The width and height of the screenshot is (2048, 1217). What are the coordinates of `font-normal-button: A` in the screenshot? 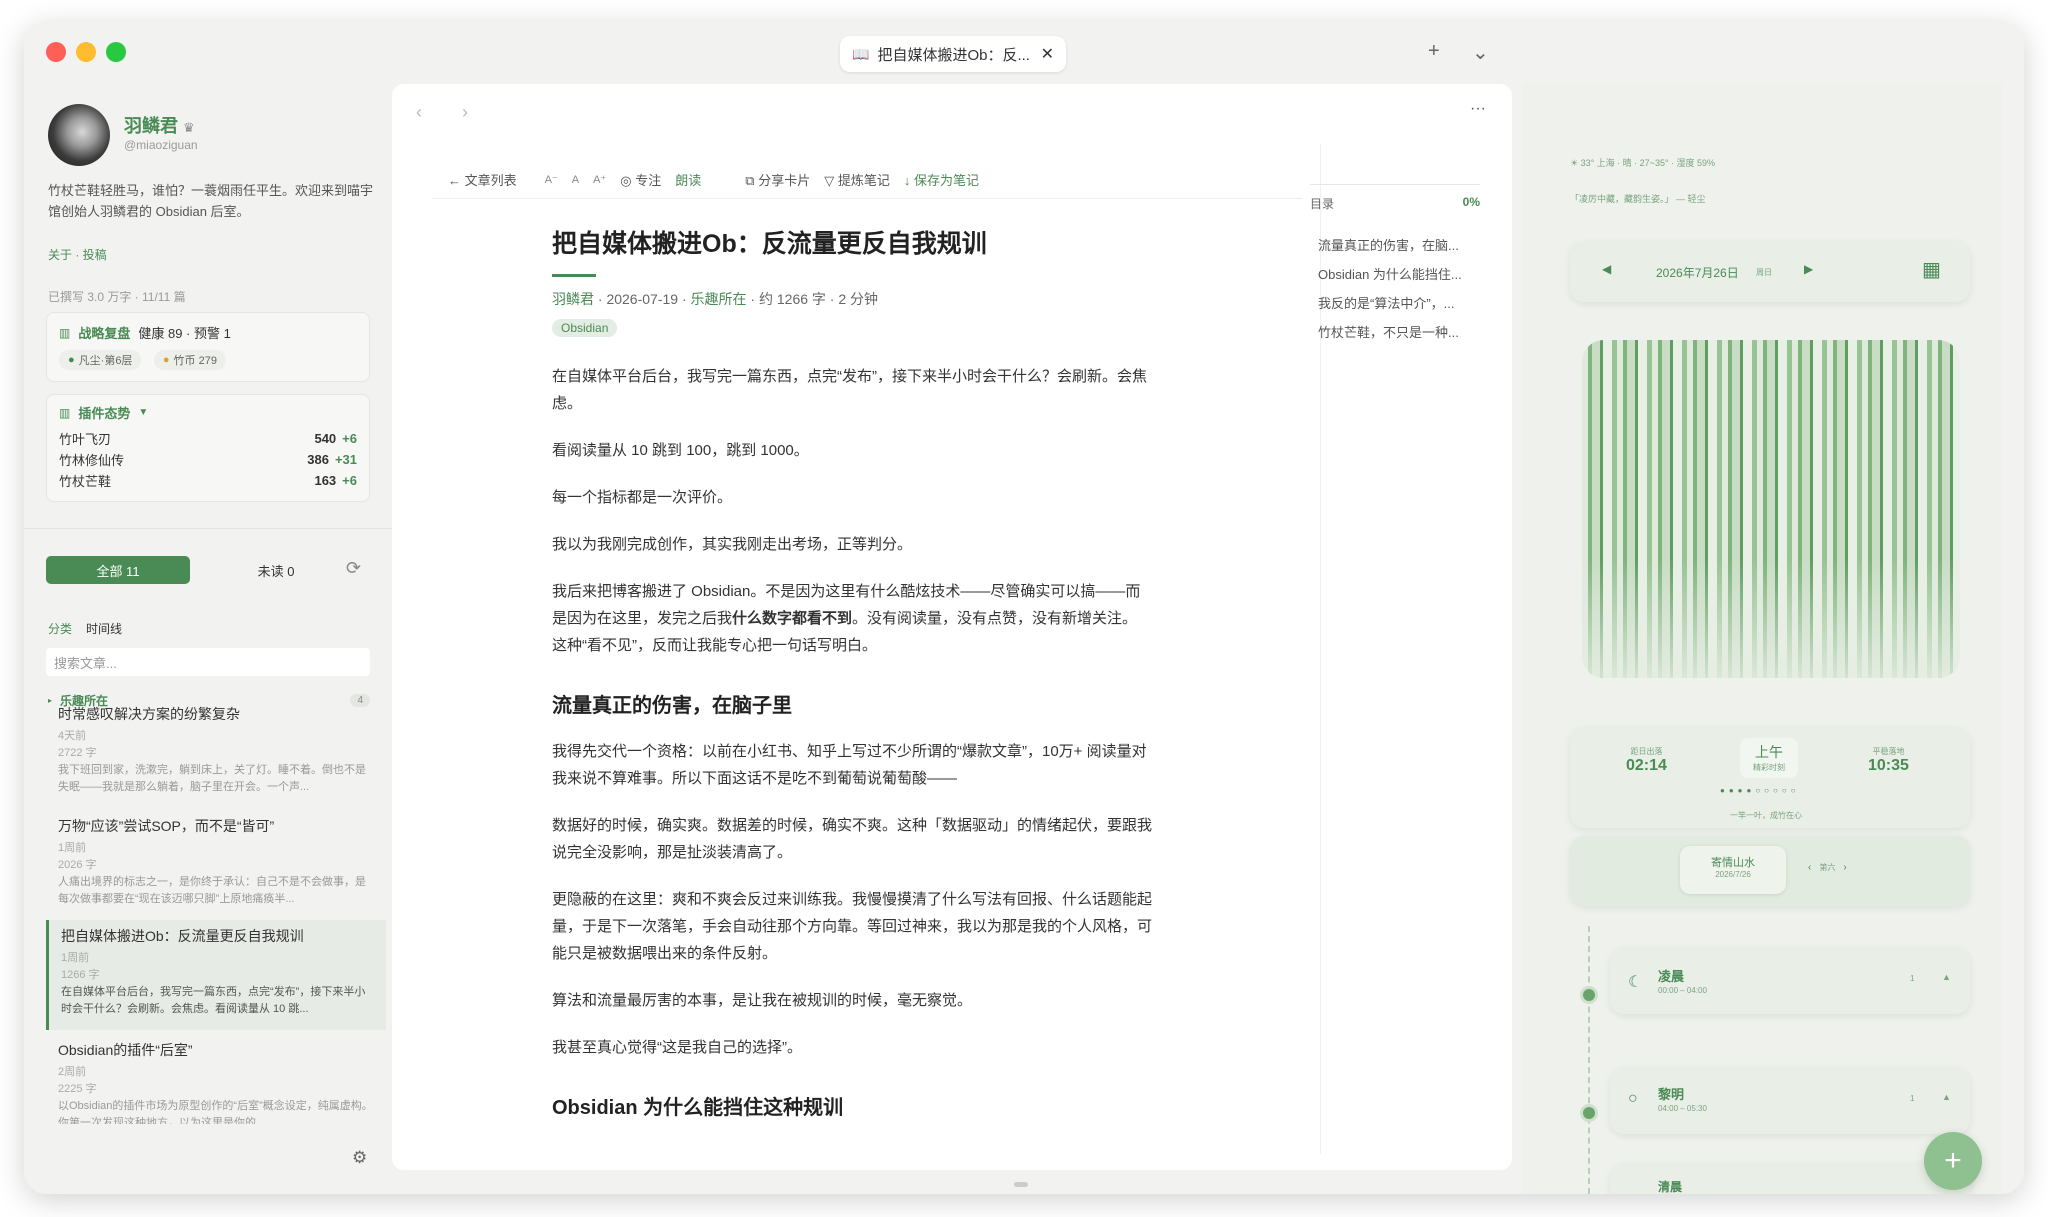 It's located at (575, 180).